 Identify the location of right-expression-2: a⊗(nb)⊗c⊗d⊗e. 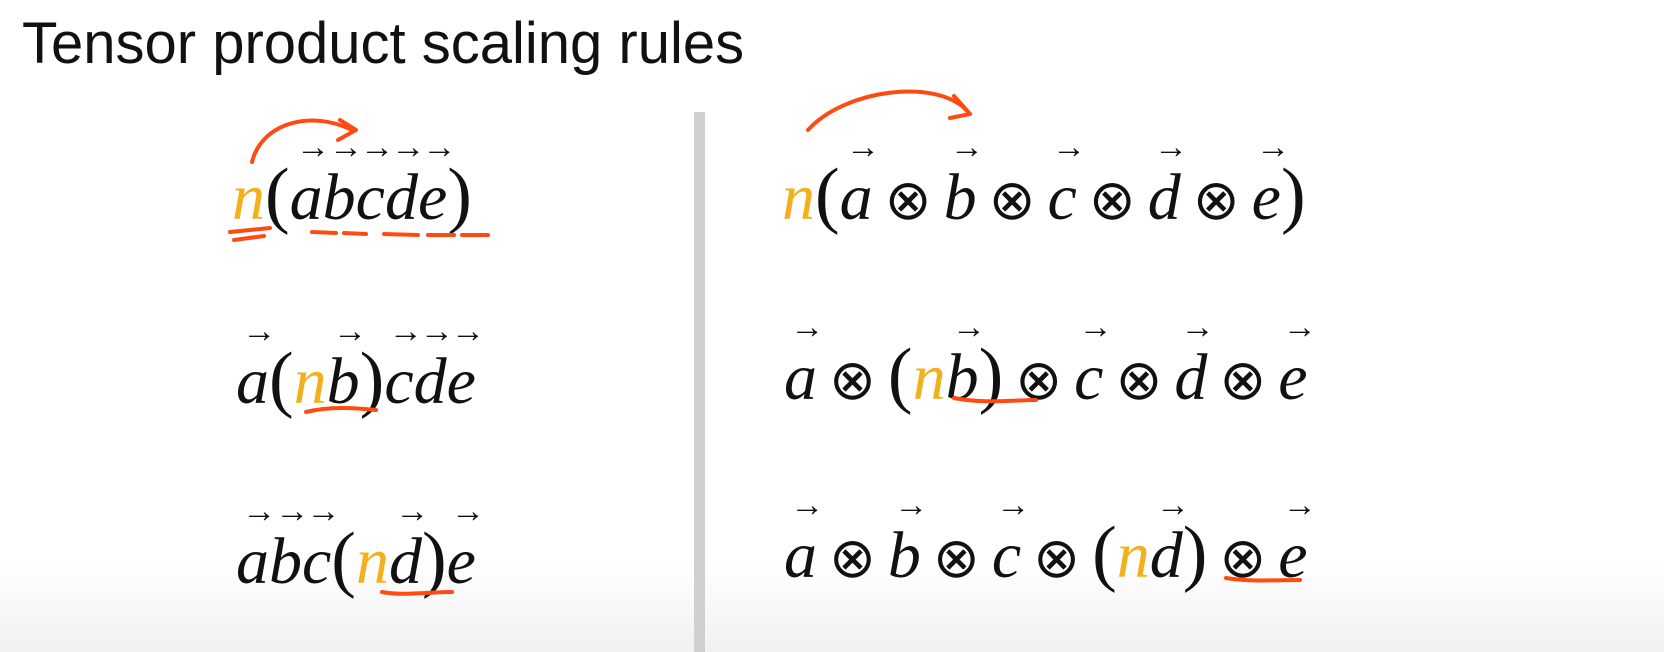
(1046, 375).